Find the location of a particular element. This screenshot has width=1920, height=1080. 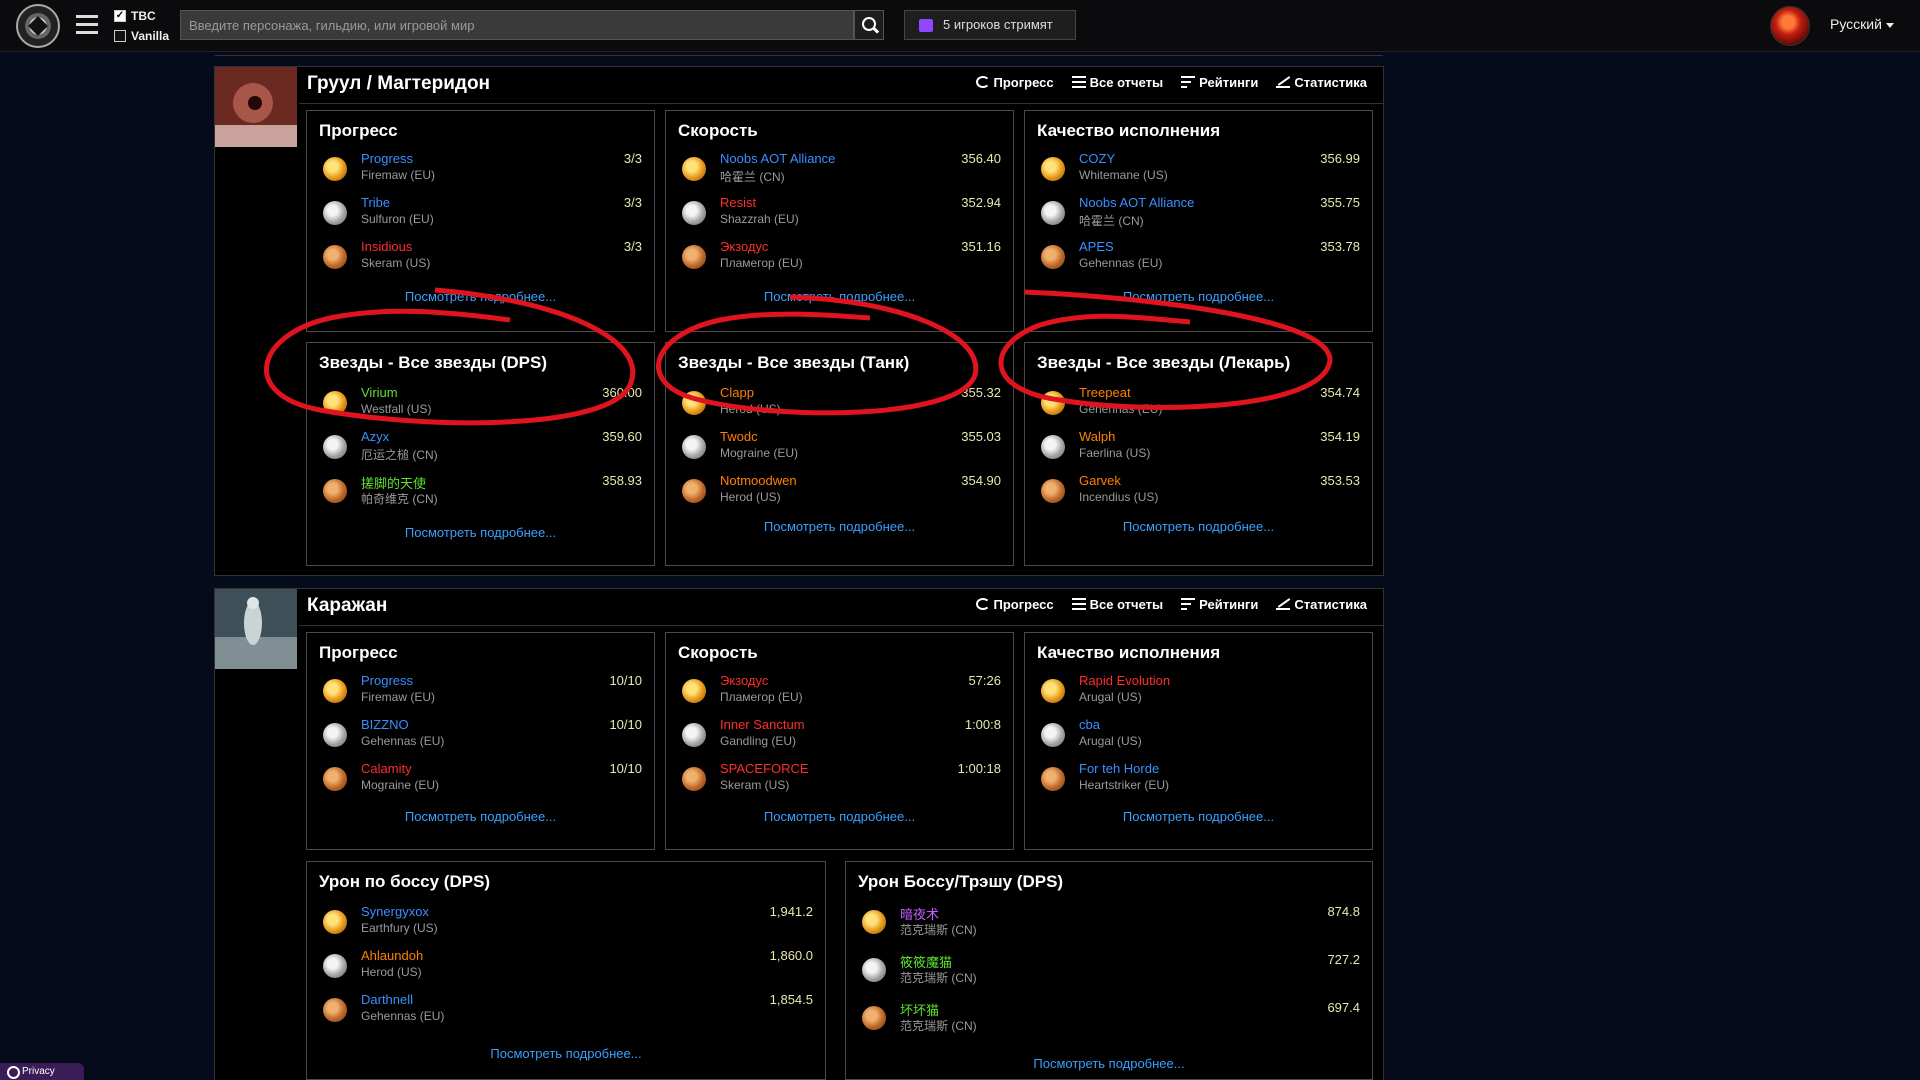

ranking-row: 筱筱魔猫 范克瑞斯 (CN) 727.2 is located at coordinates (1109, 972).